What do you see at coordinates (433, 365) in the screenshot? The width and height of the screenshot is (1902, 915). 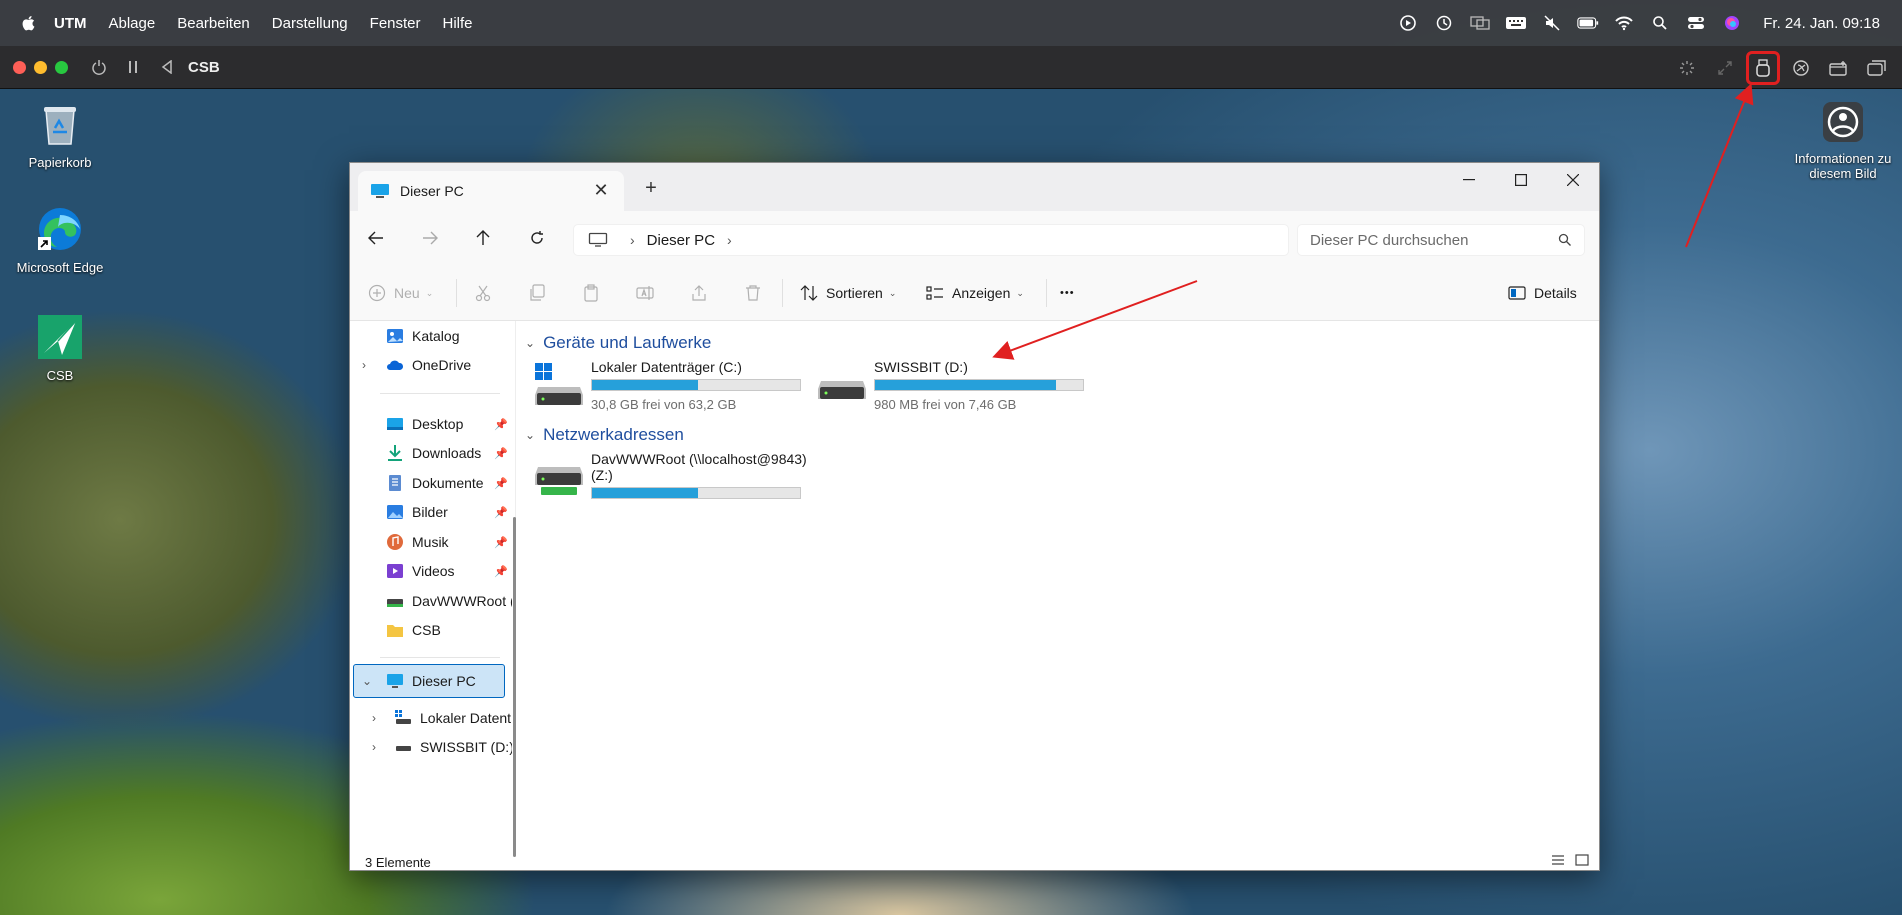 I see `nav-item-onedrive: › OneDrive` at bounding box center [433, 365].